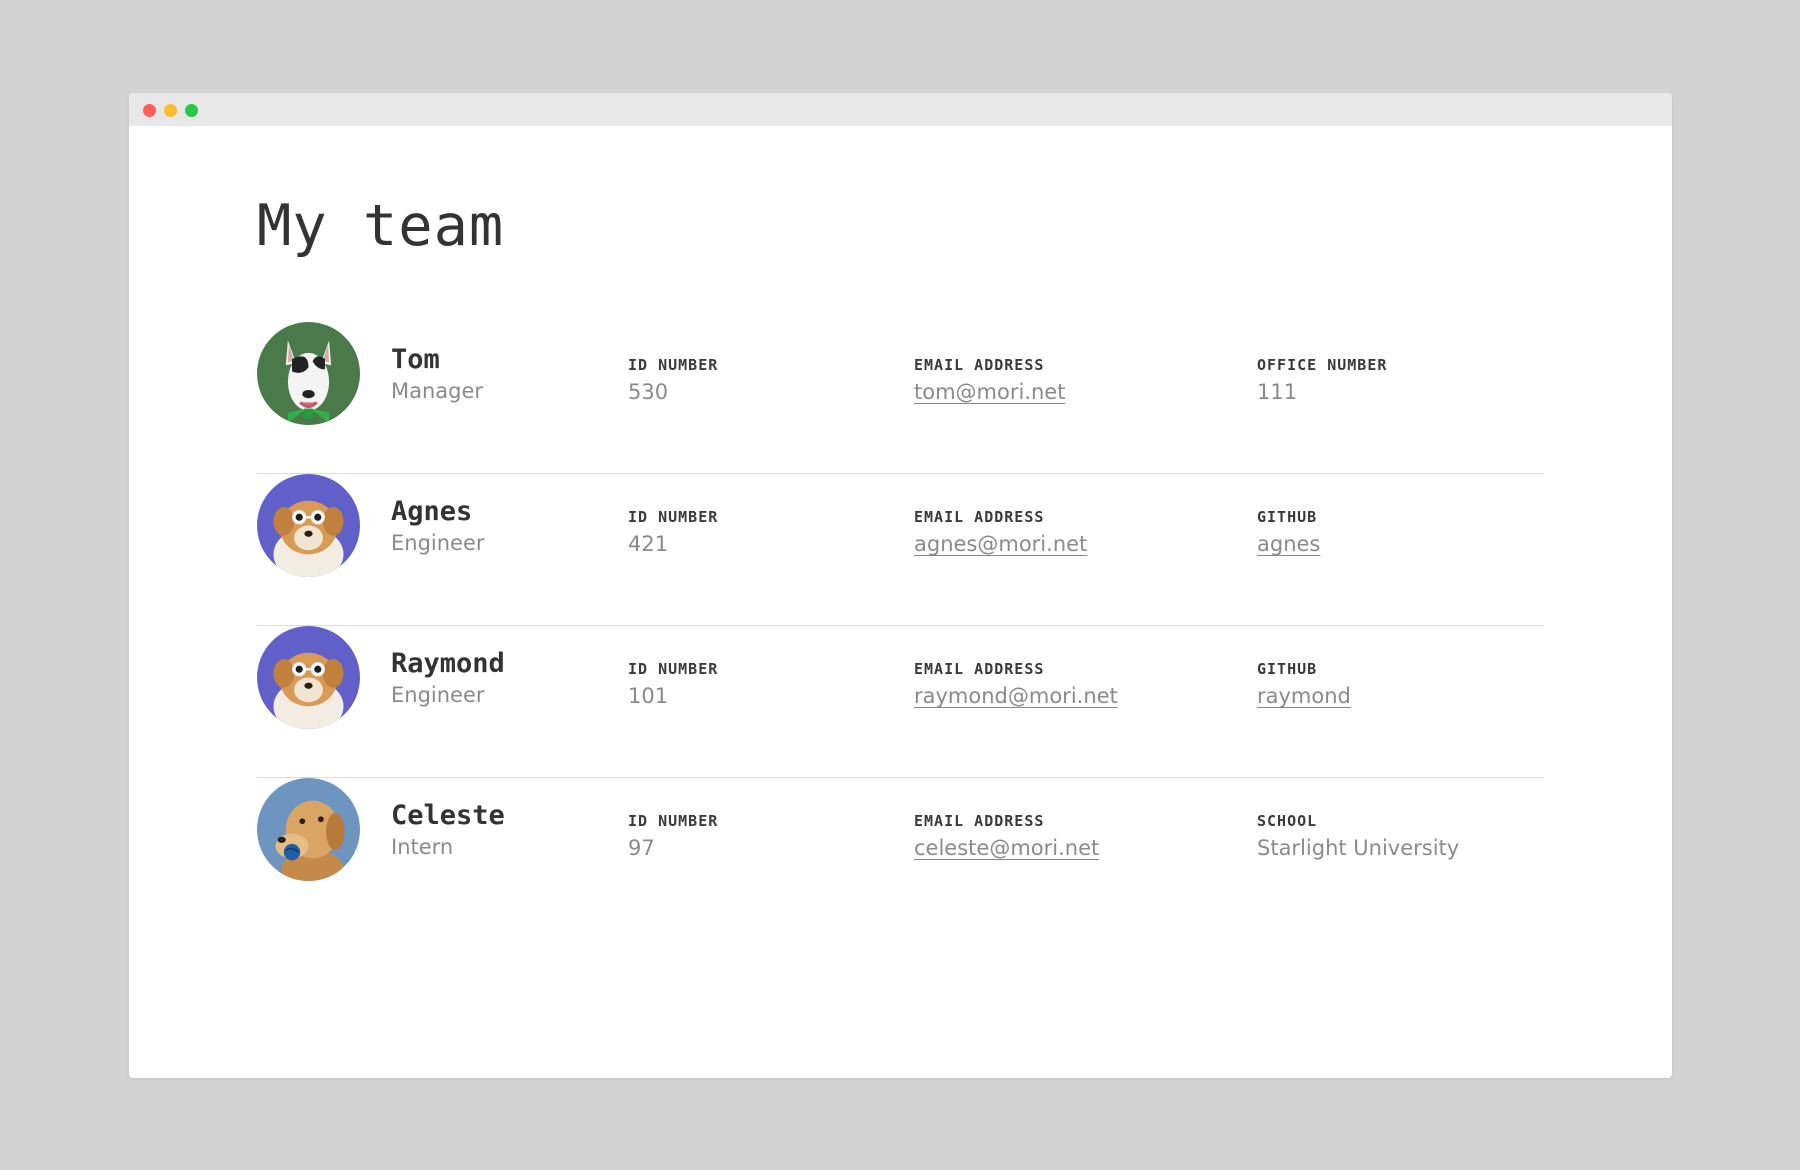 The height and width of the screenshot is (1170, 1800). I want to click on page-title: My team, so click(381, 226).